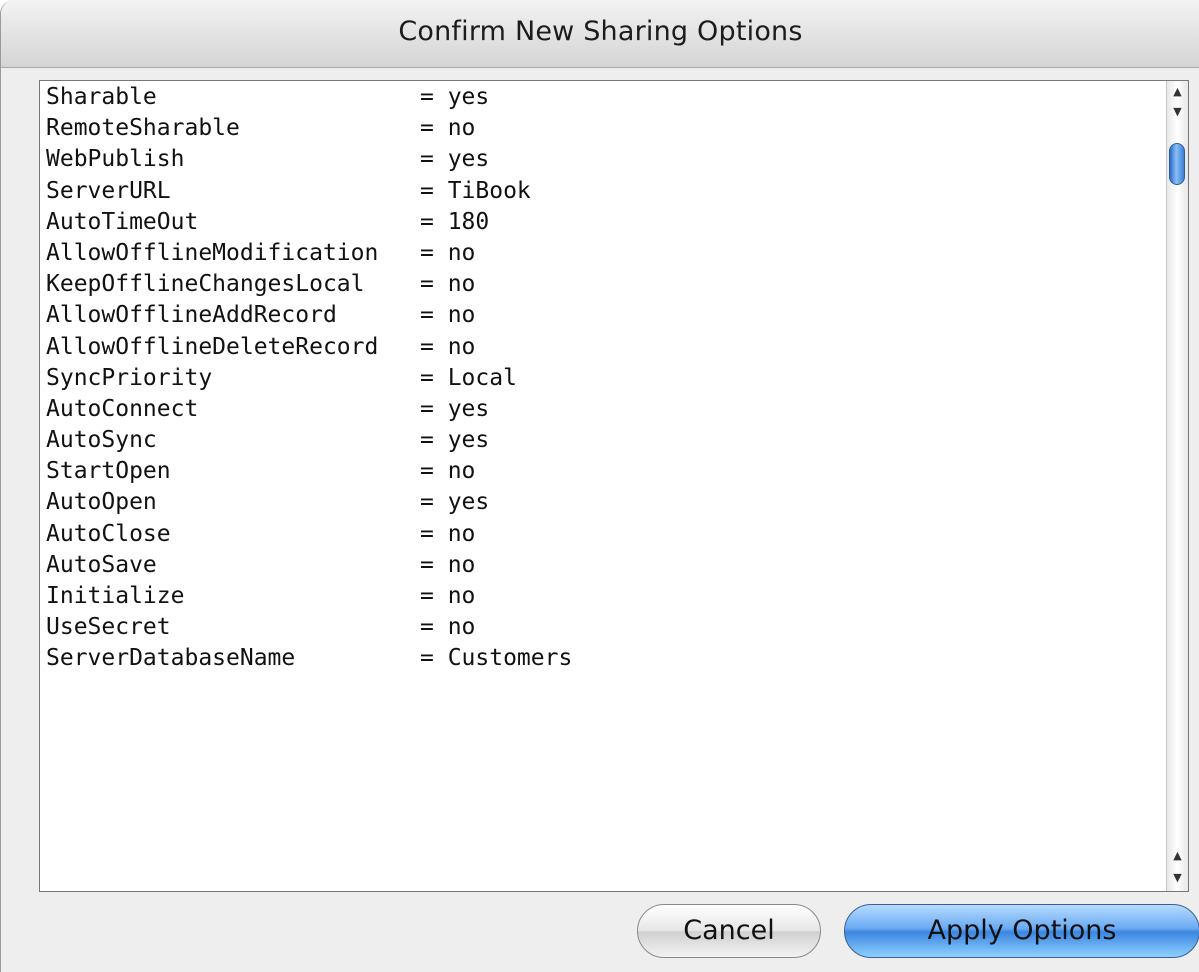 This screenshot has height=972, width=1199. What do you see at coordinates (1177, 92) in the screenshot?
I see `scroll-up-top-icon: ▲` at bounding box center [1177, 92].